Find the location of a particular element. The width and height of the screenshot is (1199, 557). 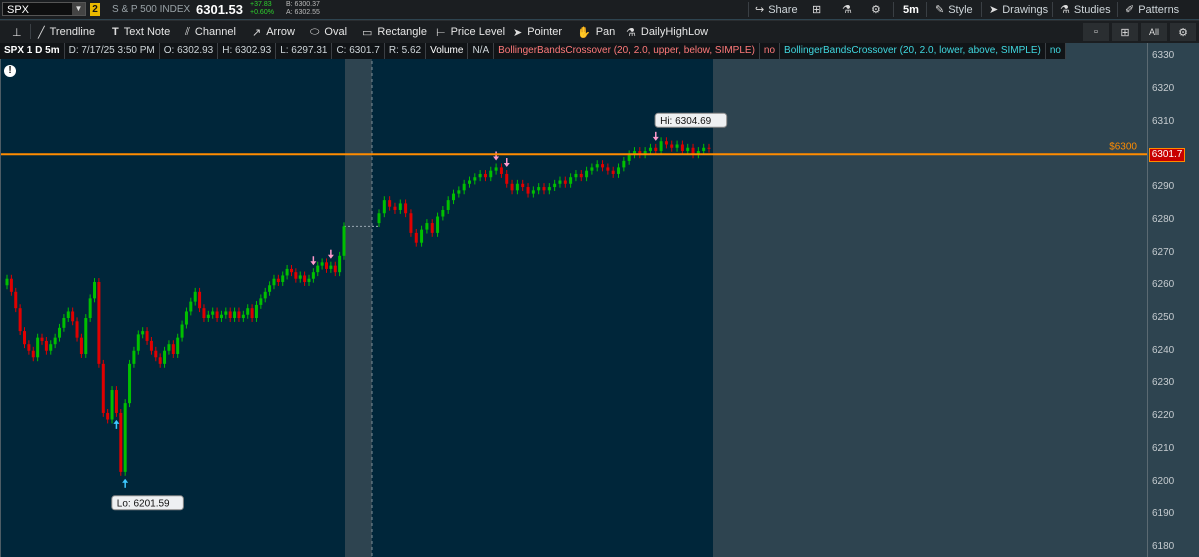

settings-button: ⚙ is located at coordinates (878, 9).